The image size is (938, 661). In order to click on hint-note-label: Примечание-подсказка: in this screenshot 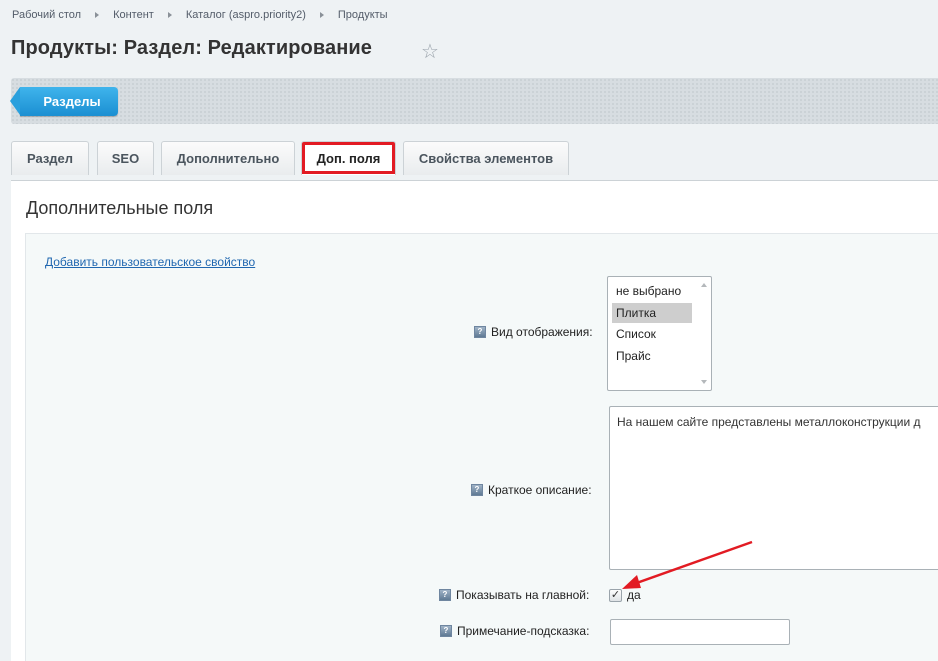, I will do `click(523, 631)`.